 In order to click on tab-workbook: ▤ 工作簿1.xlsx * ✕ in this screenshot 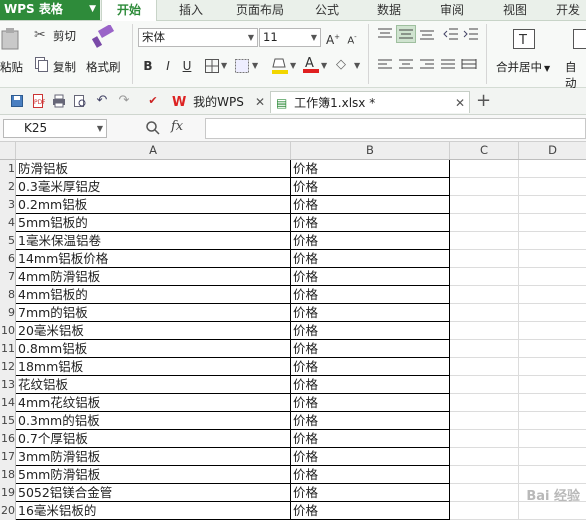, I will do `click(370, 102)`.